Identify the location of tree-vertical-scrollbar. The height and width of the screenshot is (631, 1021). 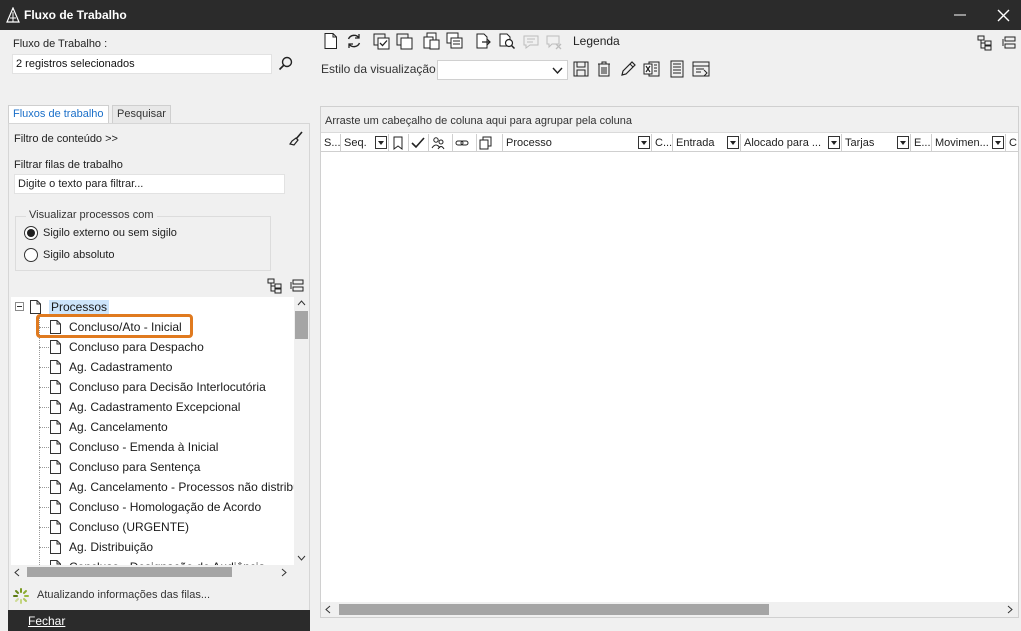
(301, 431).